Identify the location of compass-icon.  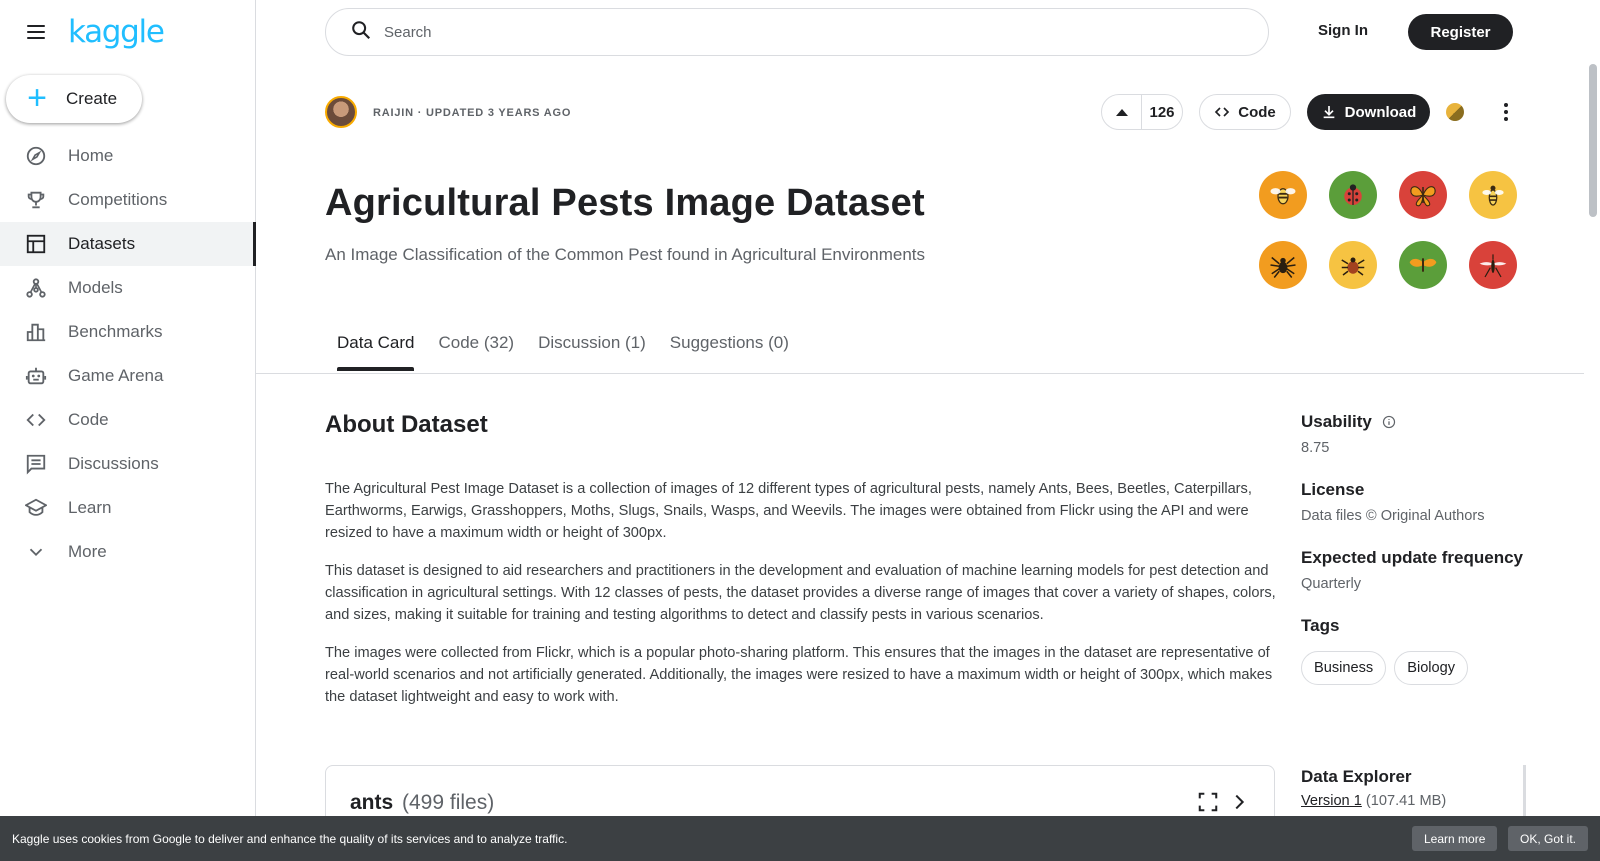
(36, 156).